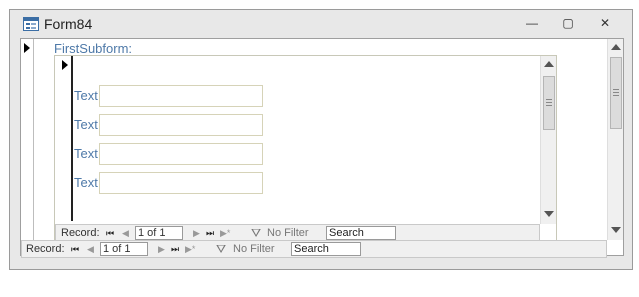  What do you see at coordinates (86, 182) in the screenshot?
I see `text-field-label-4: Text` at bounding box center [86, 182].